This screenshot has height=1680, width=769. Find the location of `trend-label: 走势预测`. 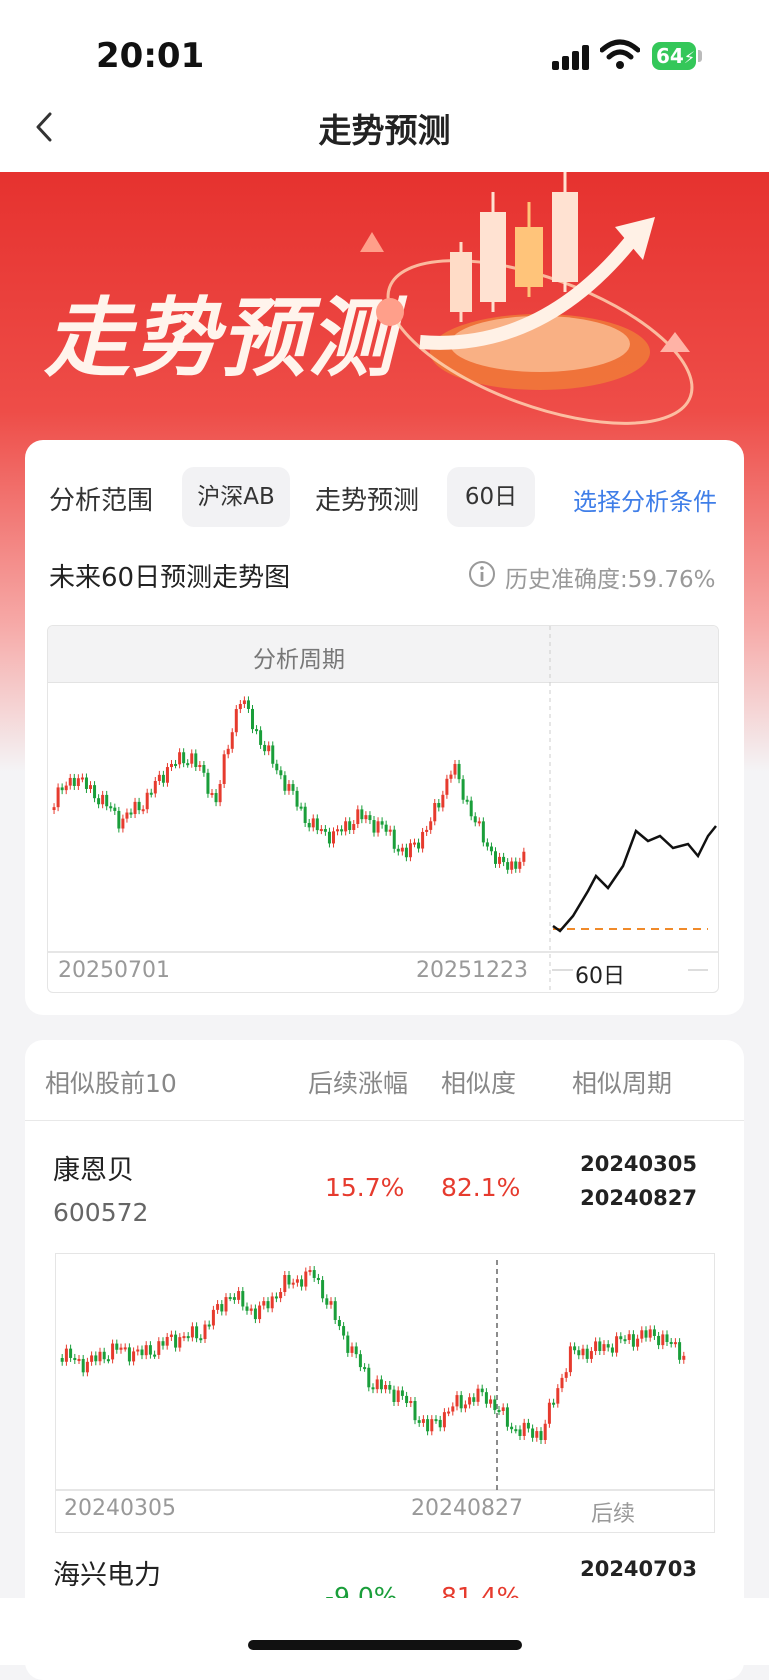

trend-label: 走势预测 is located at coordinates (367, 501).